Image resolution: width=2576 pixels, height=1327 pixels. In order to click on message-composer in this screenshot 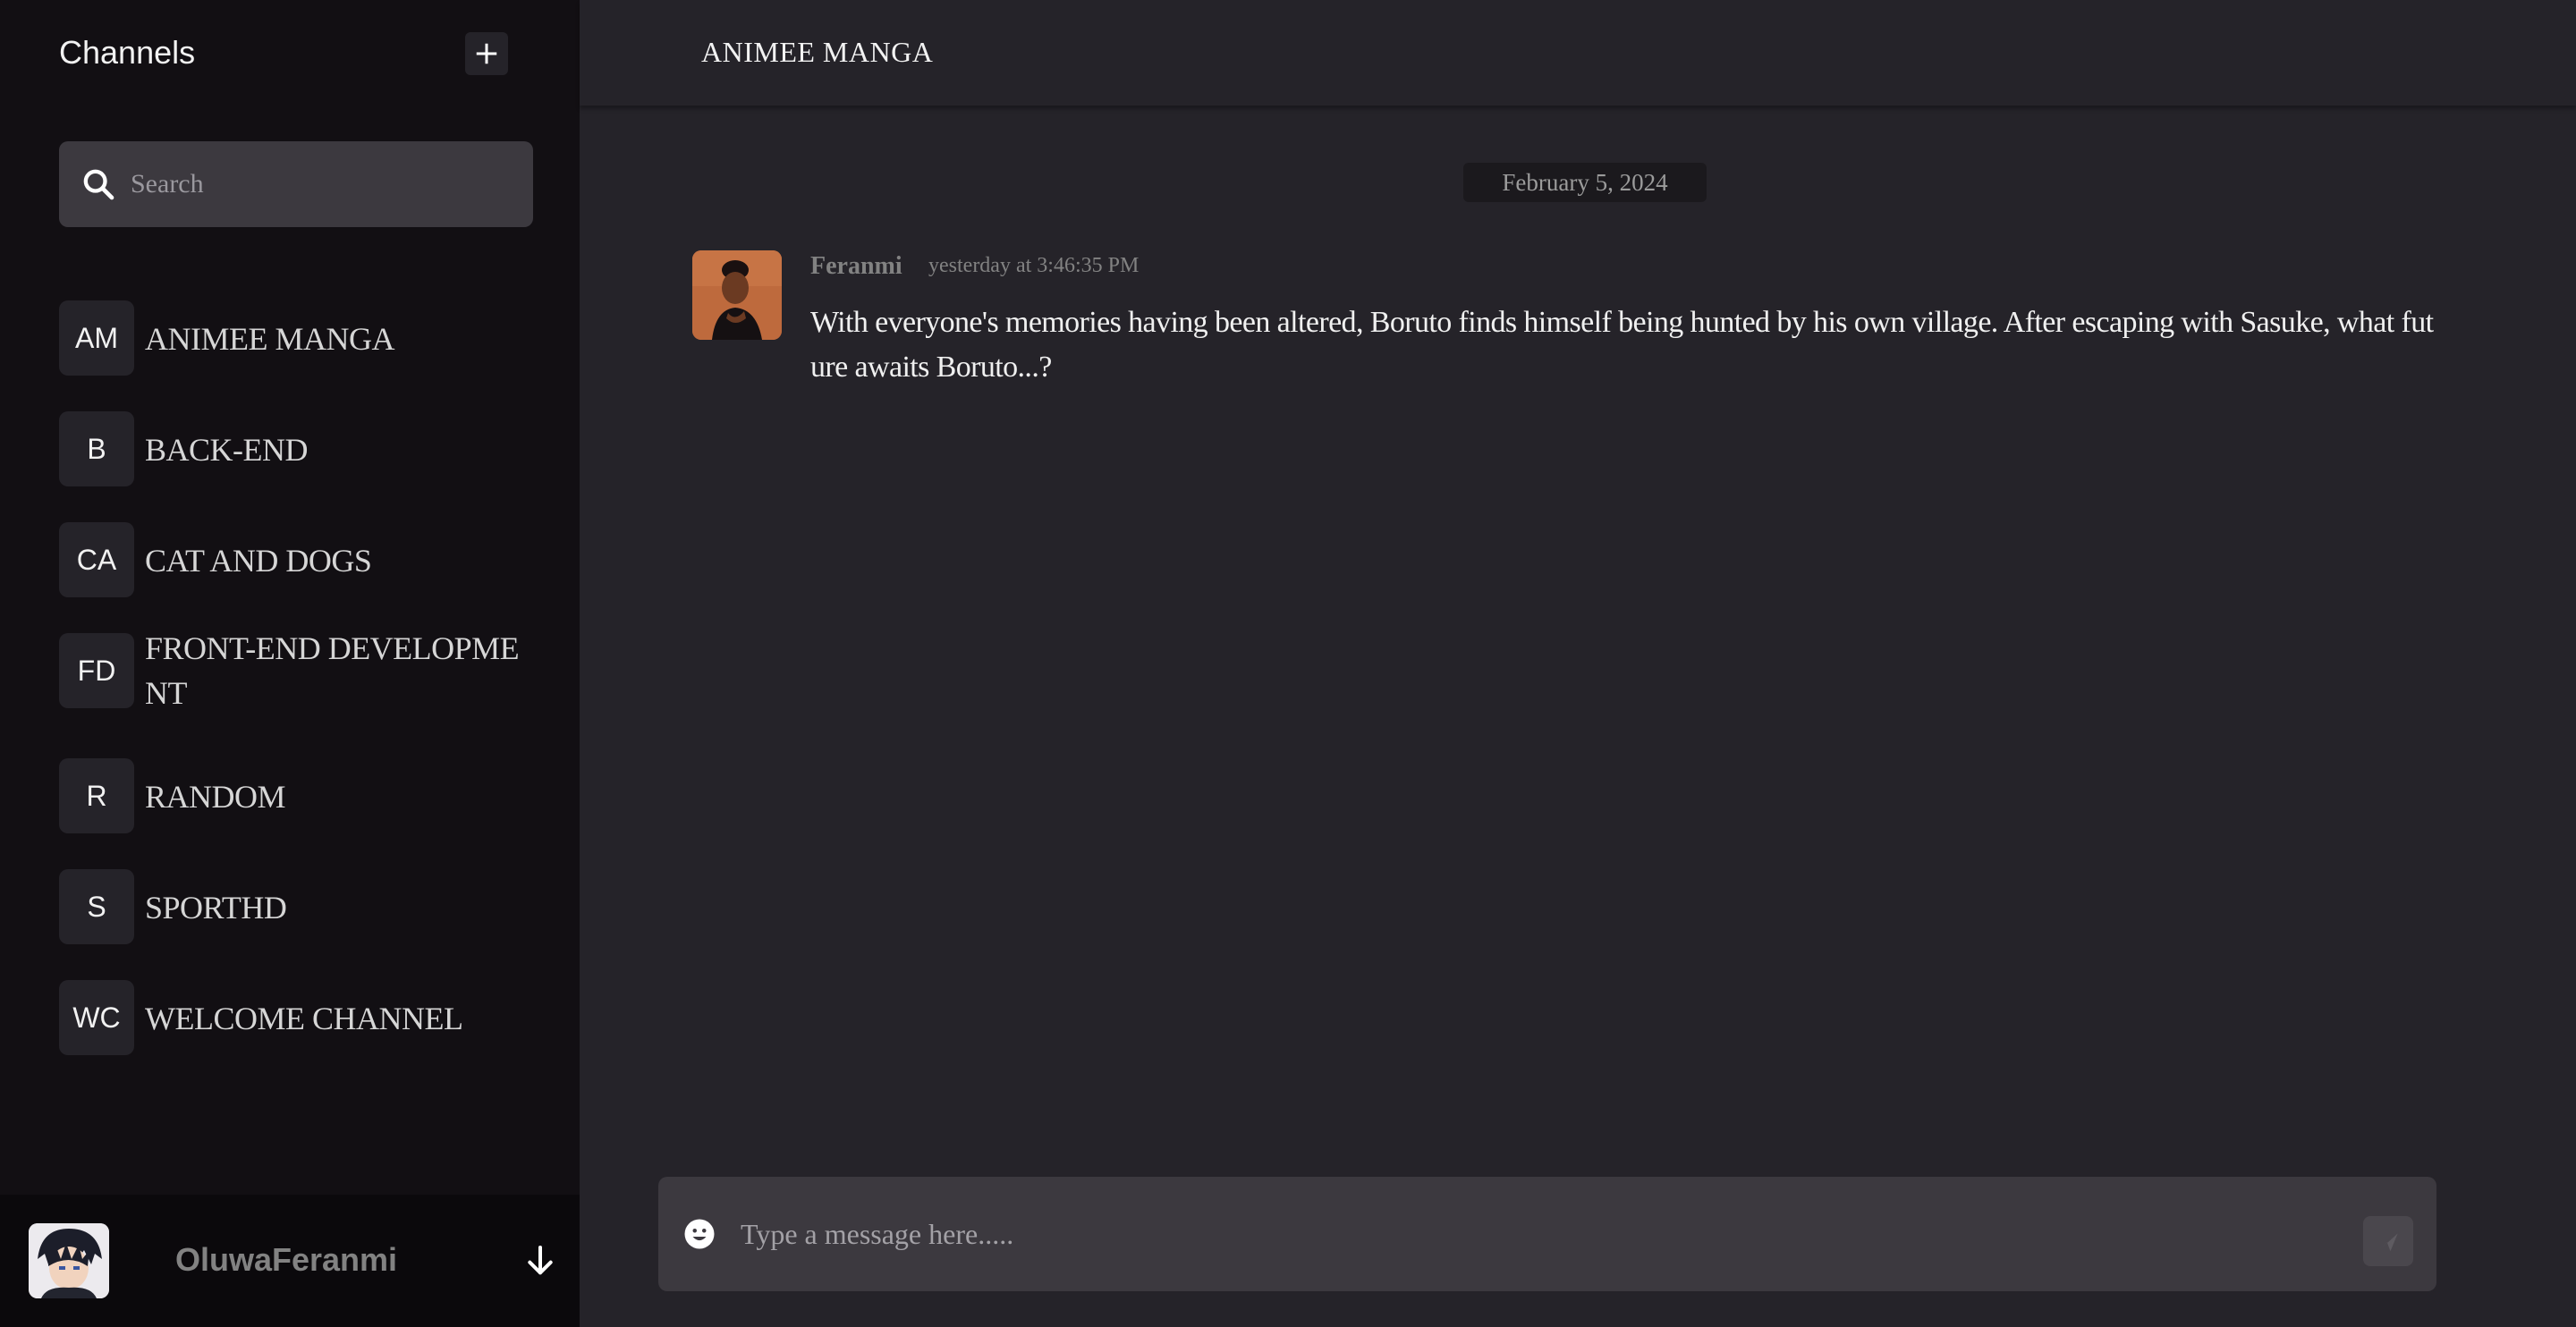, I will do `click(1547, 1234)`.